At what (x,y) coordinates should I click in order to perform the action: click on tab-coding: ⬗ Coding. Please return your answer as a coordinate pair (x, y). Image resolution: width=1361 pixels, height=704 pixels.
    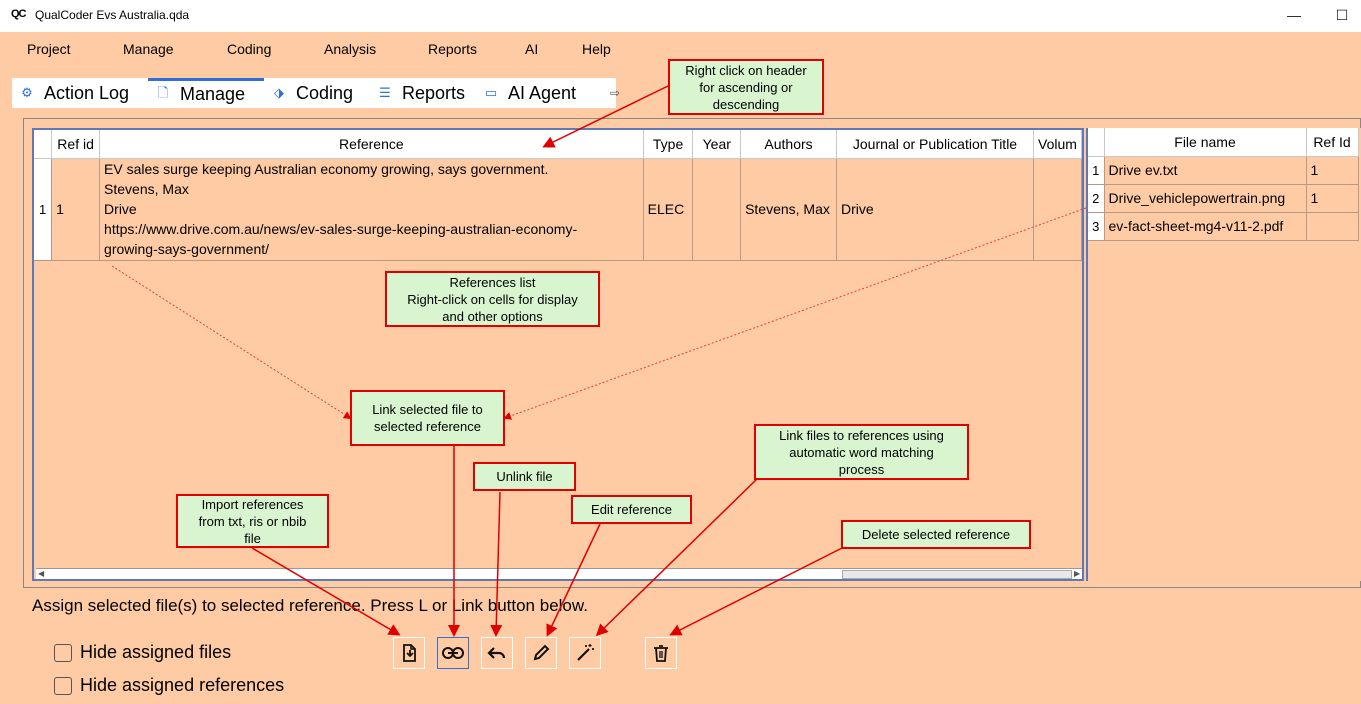
    Looking at the image, I should click on (322, 93).